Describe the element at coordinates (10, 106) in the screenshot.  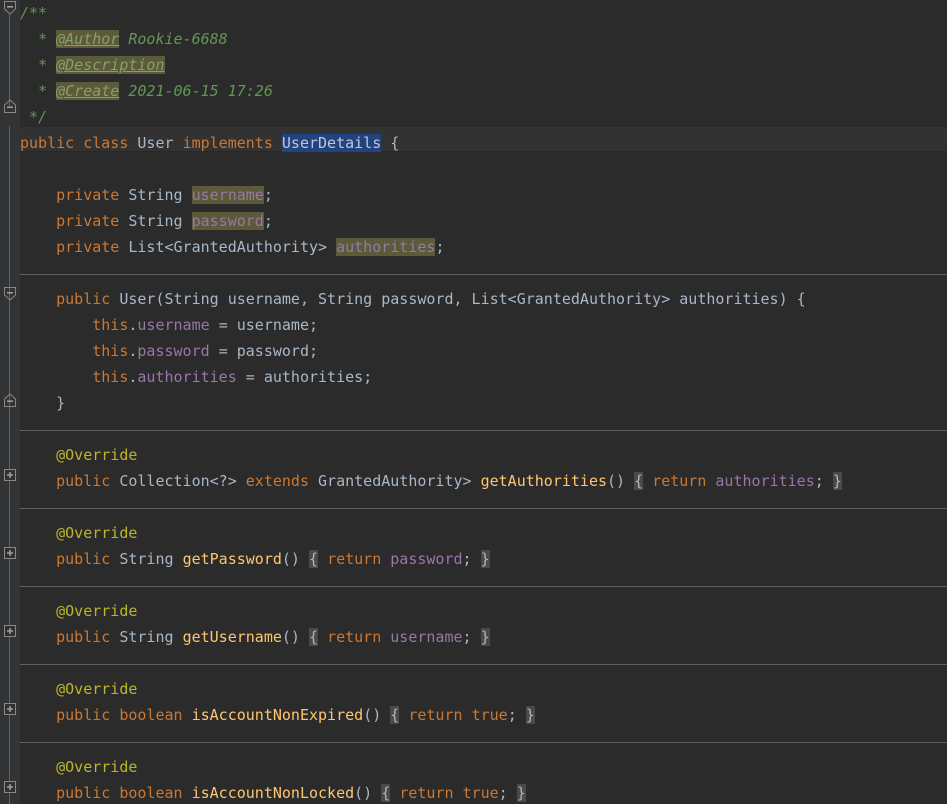
I see `fold-end-icon-javadoc` at that location.